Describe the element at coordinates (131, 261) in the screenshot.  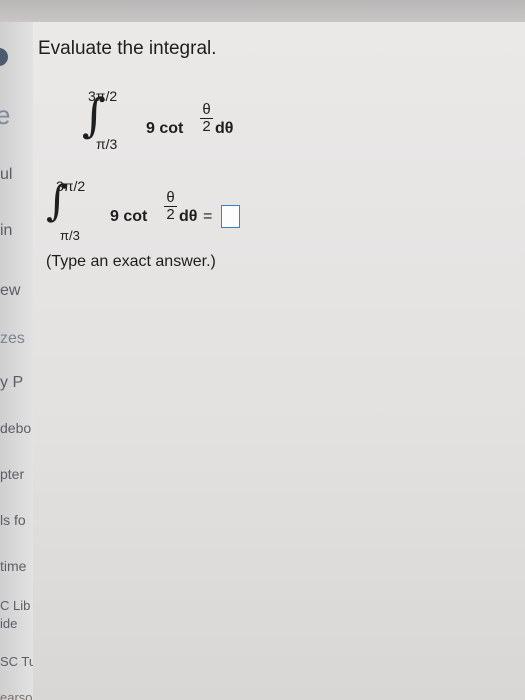
I see `answer-instruction: (Type an exact answer.)` at that location.